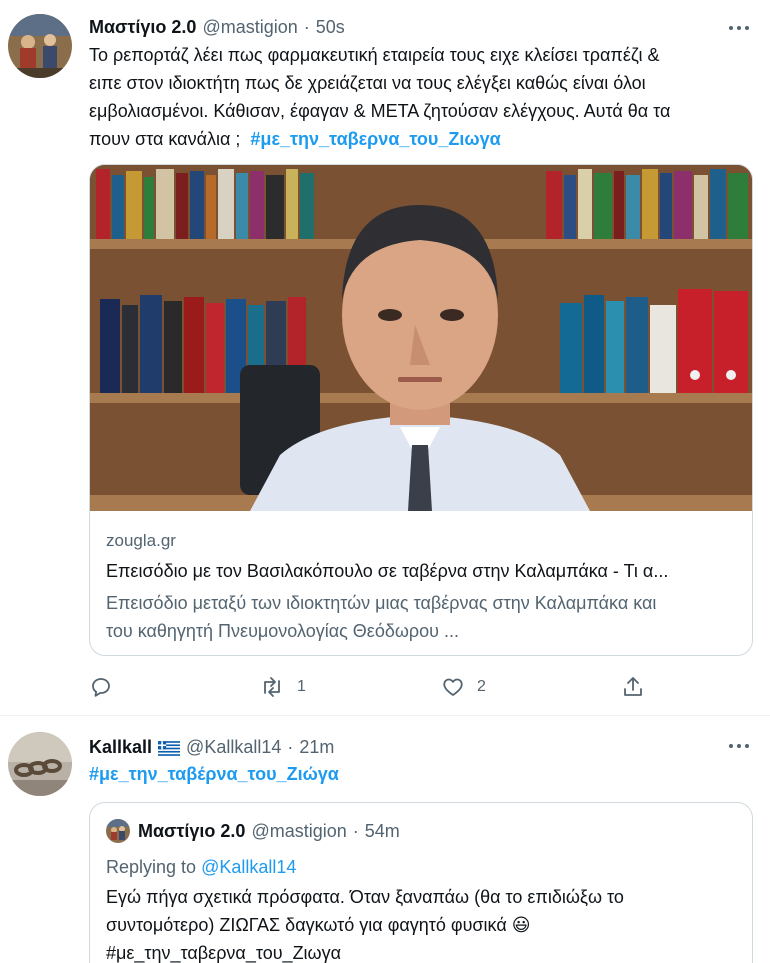 The width and height of the screenshot is (770, 963). What do you see at coordinates (382, 830) in the screenshot?
I see `timestamp: 54m` at bounding box center [382, 830].